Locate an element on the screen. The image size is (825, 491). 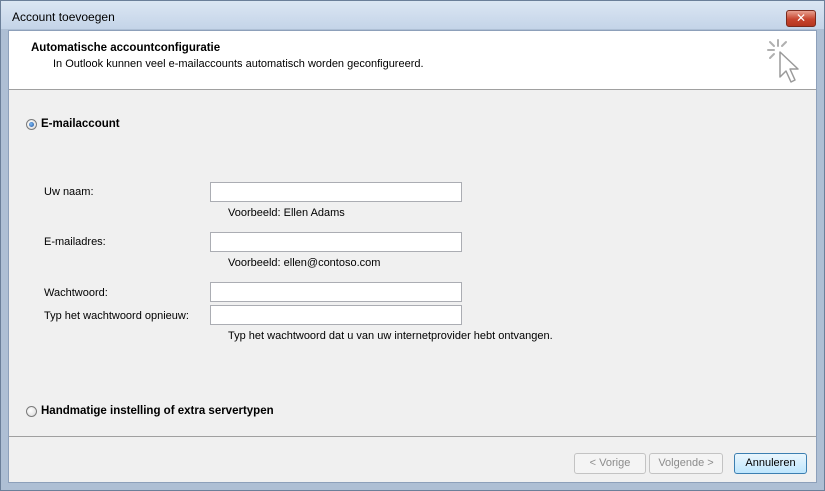
email-account-radio is located at coordinates (31, 124).